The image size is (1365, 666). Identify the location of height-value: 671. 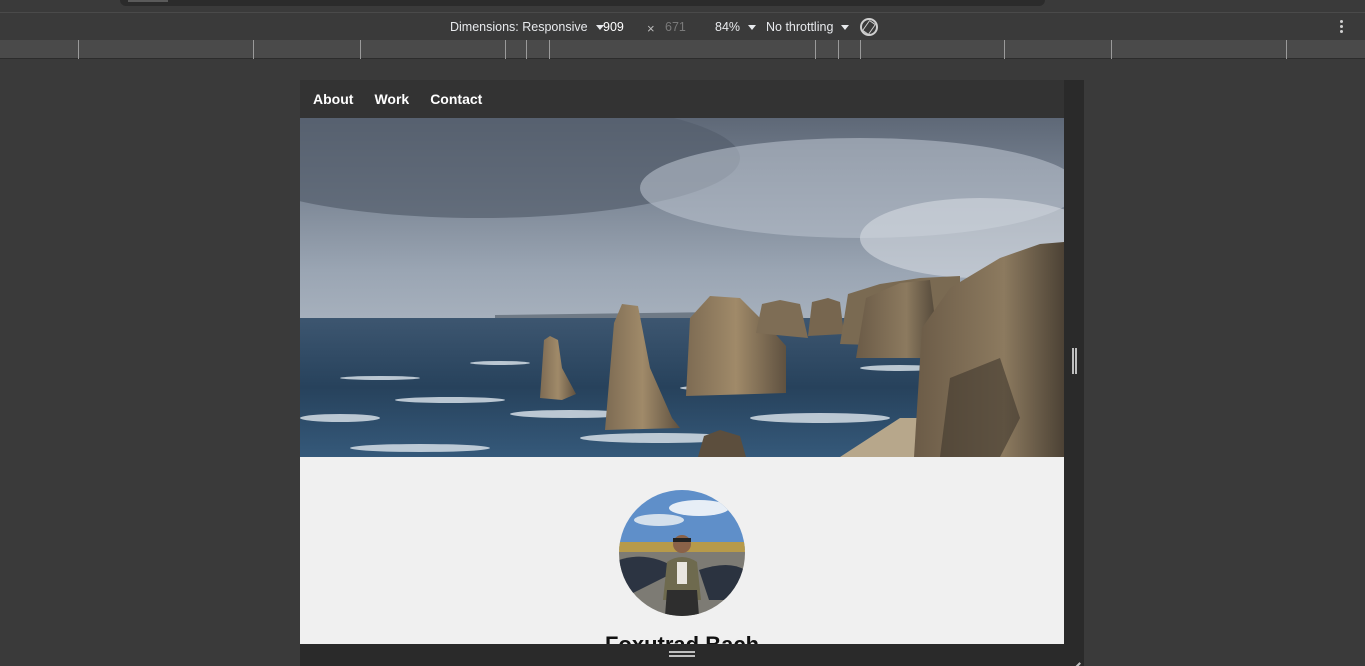
(675, 27).